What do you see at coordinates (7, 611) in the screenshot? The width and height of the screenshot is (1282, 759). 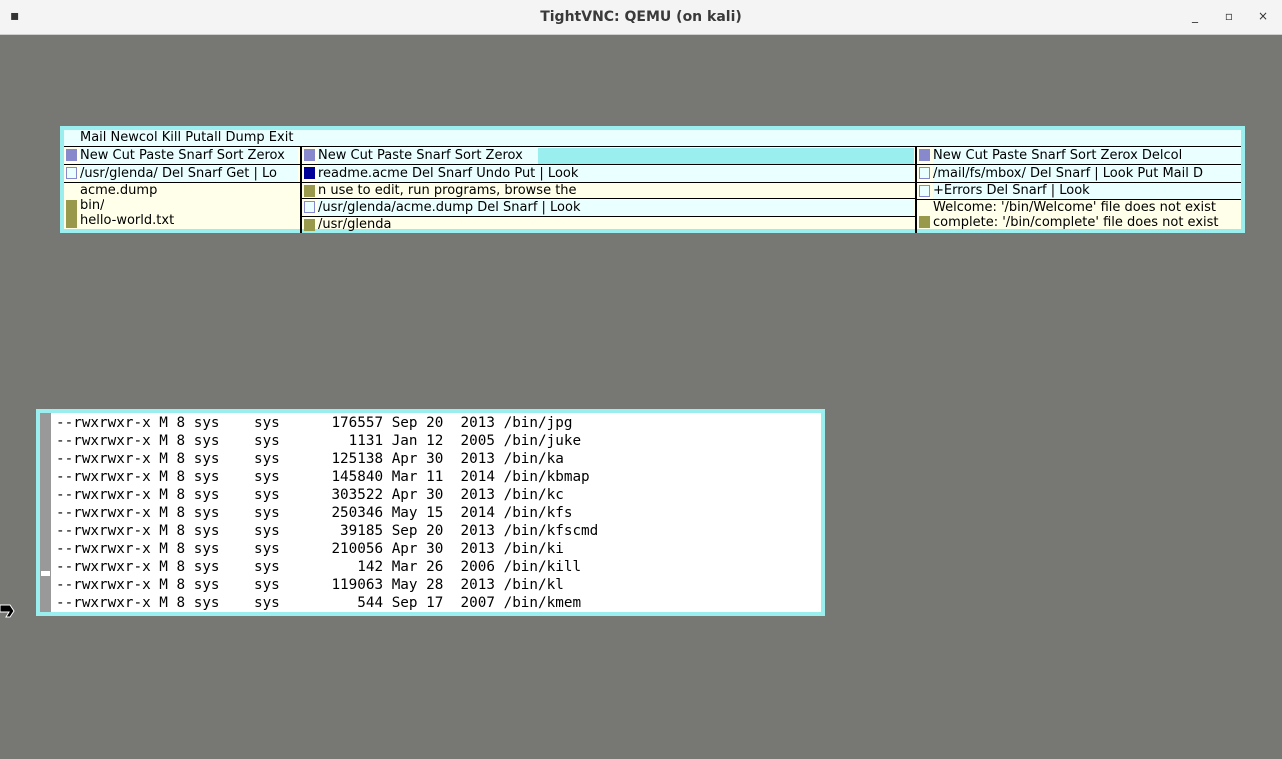 I see `mouse-cursor-icon` at bounding box center [7, 611].